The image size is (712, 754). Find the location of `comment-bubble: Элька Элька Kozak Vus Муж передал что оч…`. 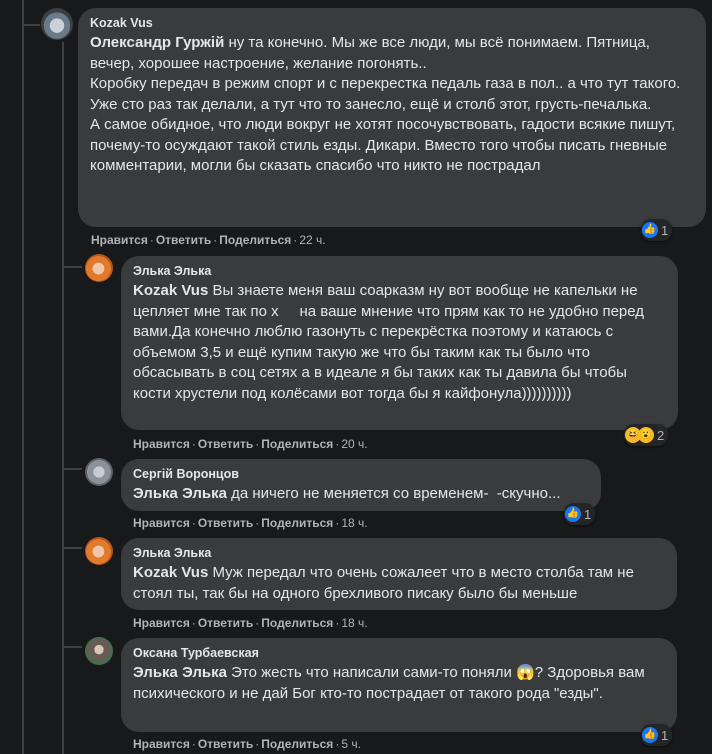

comment-bubble: Элька Элька Kozak Vus Муж передал что оч… is located at coordinates (399, 574).